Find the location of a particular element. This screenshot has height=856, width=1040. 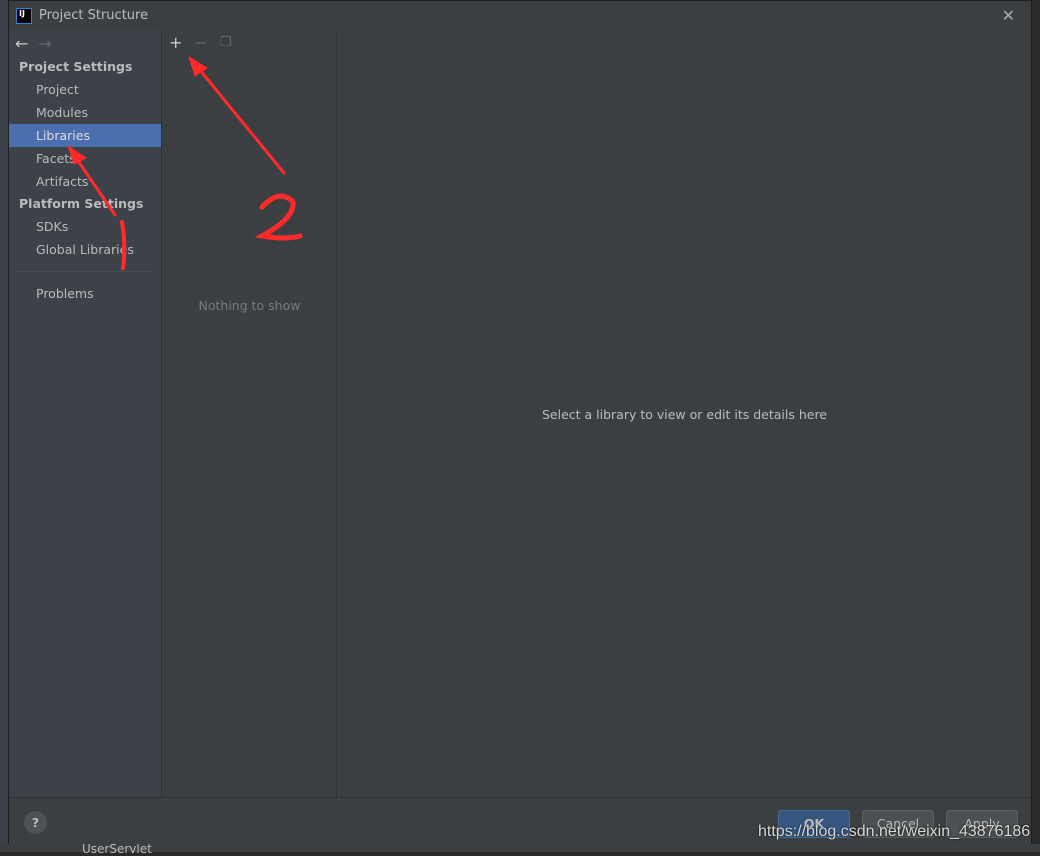

sidebar-item-sdks: SDKs is located at coordinates (85, 226).